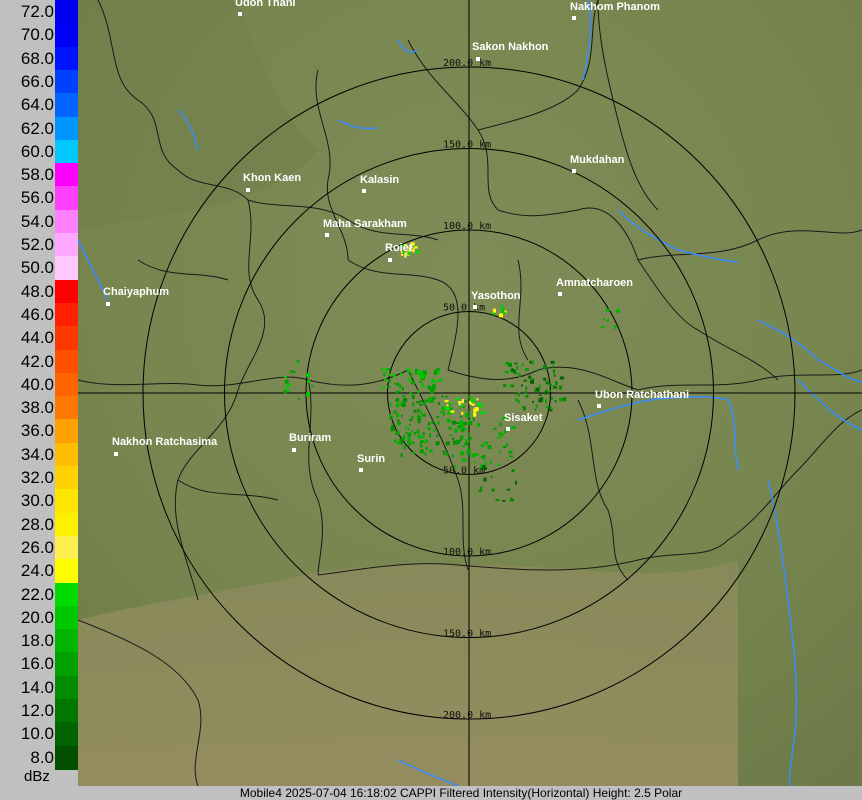 Image resolution: width=862 pixels, height=800 pixels. What do you see at coordinates (37, 547) in the screenshot?
I see `legend-label: 26.0` at bounding box center [37, 547].